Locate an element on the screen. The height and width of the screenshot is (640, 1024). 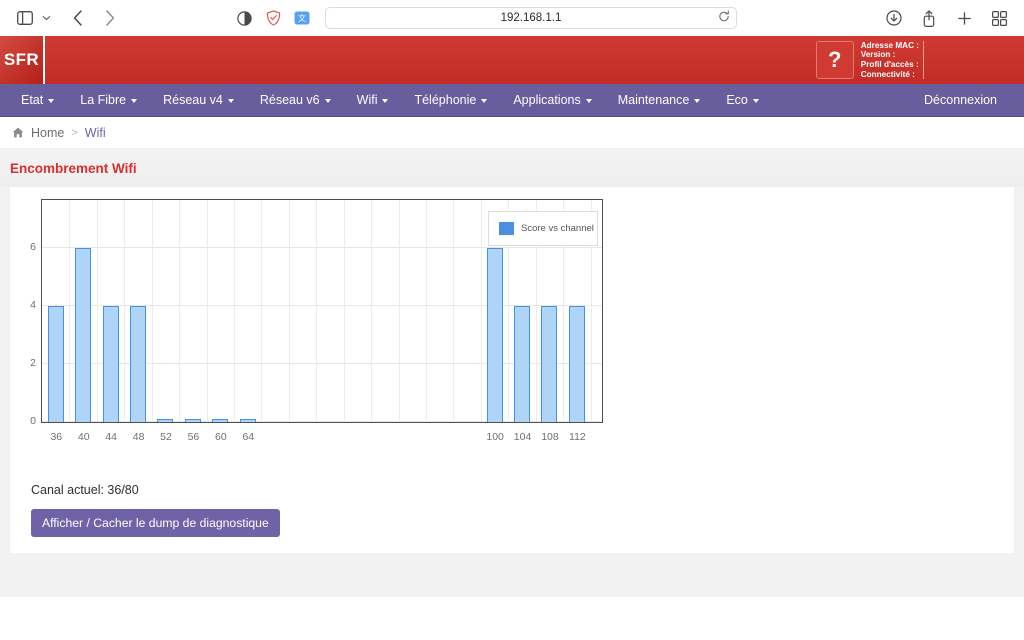
downloads-icon is located at coordinates (894, 18).